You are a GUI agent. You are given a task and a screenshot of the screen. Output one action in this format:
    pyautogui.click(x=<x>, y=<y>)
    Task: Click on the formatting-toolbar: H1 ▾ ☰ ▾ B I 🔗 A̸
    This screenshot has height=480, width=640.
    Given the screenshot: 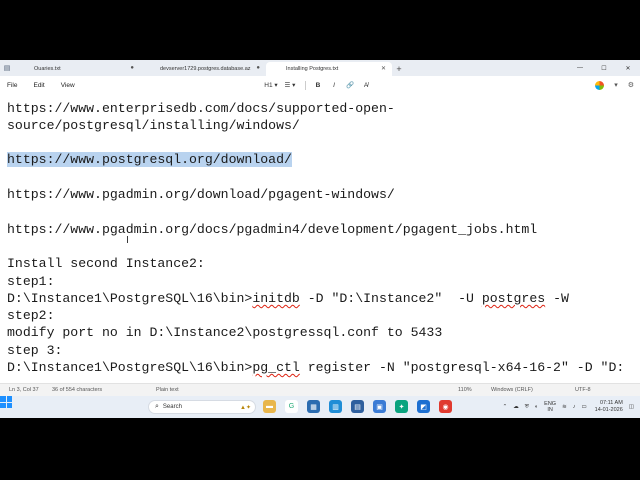 What is the action you would take?
    pyautogui.click(x=318, y=85)
    